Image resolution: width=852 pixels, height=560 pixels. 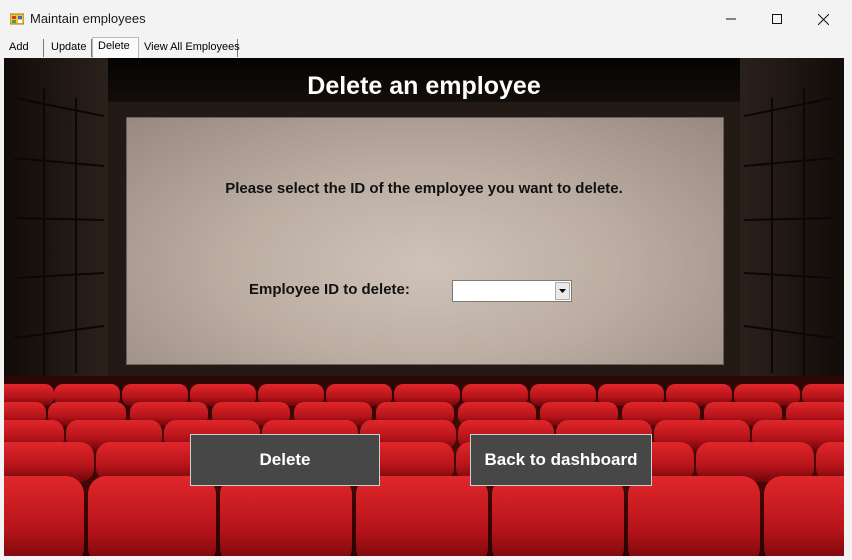 What do you see at coordinates (424, 86) in the screenshot?
I see `page-title: Delete an employee` at bounding box center [424, 86].